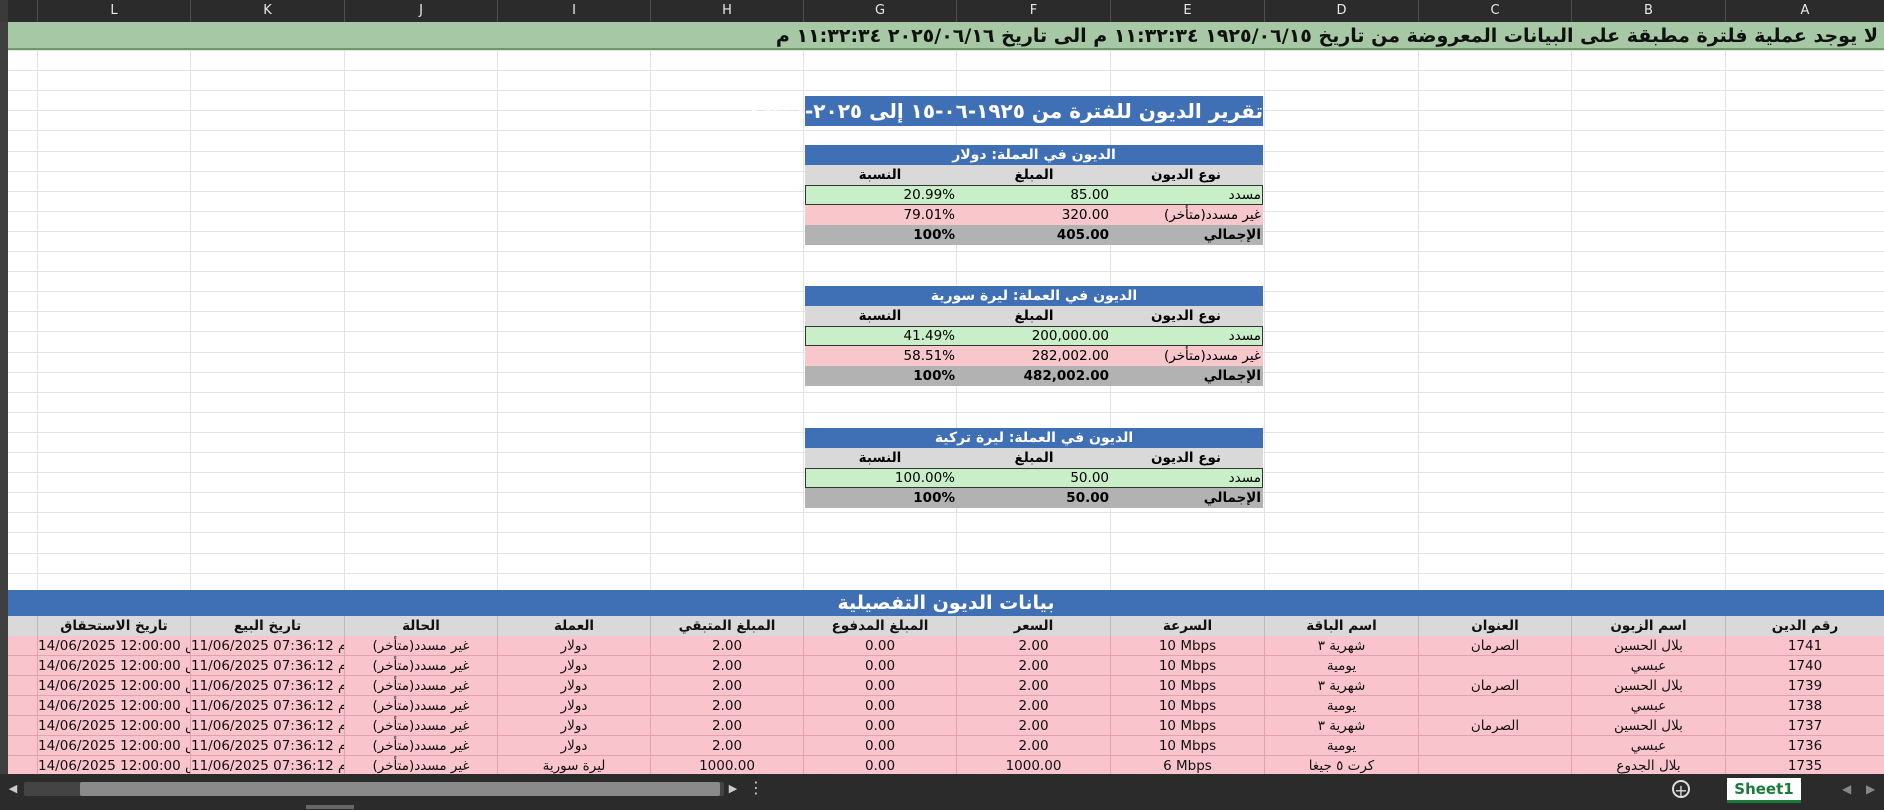 This screenshot has width=1884, height=810. What do you see at coordinates (1804, 11) in the screenshot?
I see `column-header-a: A` at bounding box center [1804, 11].